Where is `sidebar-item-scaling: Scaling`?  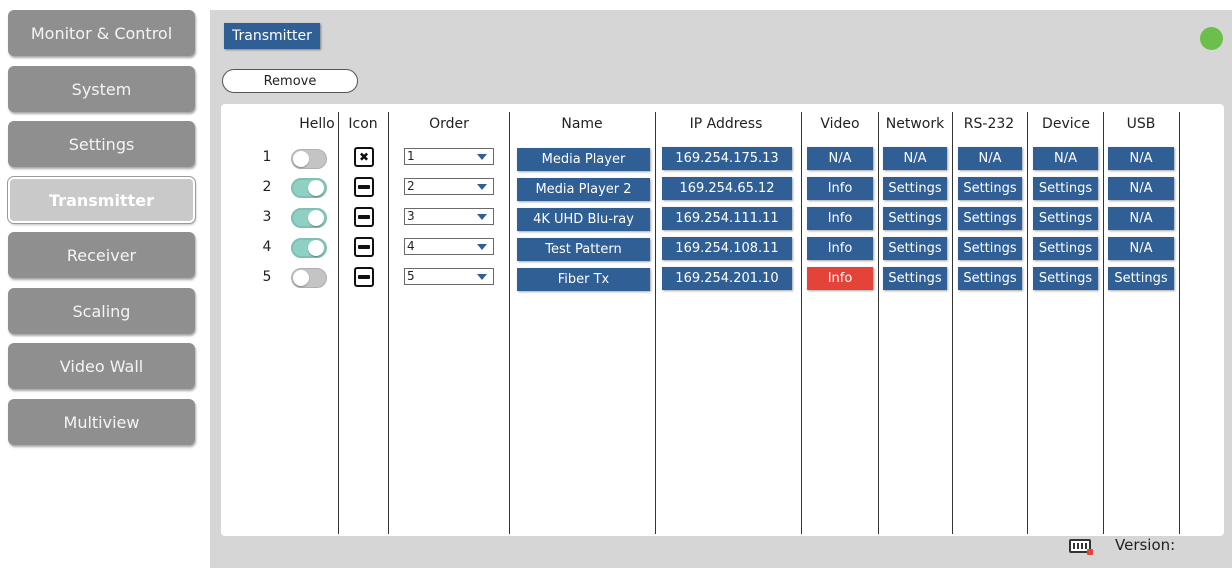
sidebar-item-scaling: Scaling is located at coordinates (101, 311).